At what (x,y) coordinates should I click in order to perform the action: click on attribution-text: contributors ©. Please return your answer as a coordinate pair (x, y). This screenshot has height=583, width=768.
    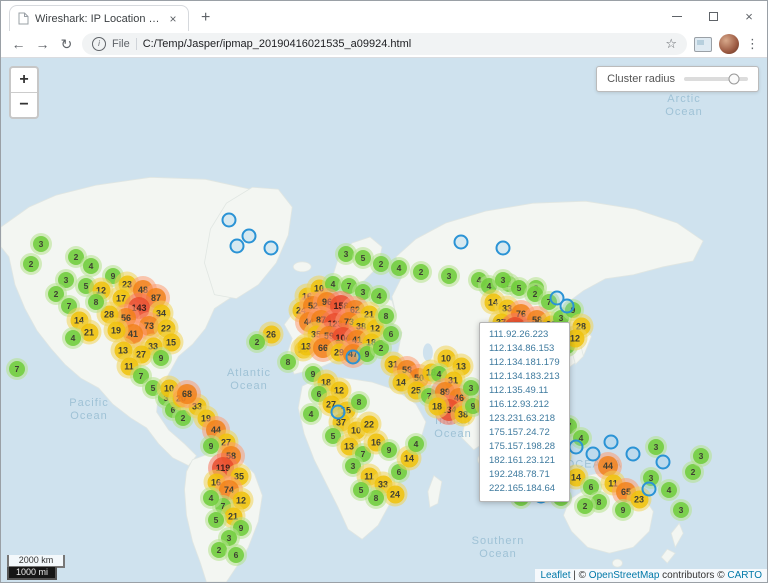
    Looking at the image, I should click on (693, 575).